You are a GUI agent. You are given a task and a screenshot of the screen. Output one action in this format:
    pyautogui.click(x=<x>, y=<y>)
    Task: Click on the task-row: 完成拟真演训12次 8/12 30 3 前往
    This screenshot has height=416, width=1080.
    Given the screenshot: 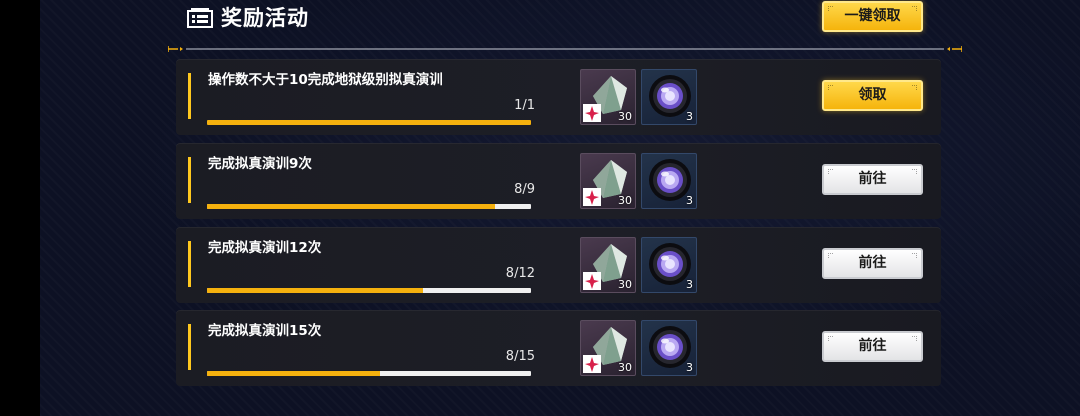 What is the action you would take?
    pyautogui.click(x=558, y=265)
    